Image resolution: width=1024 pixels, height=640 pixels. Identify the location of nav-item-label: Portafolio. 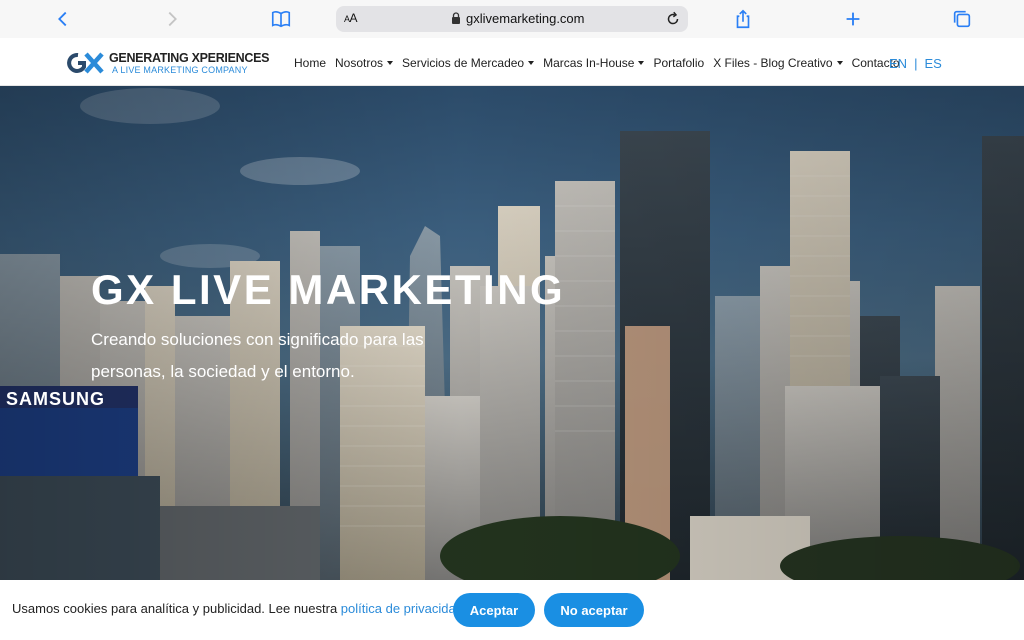
(679, 63).